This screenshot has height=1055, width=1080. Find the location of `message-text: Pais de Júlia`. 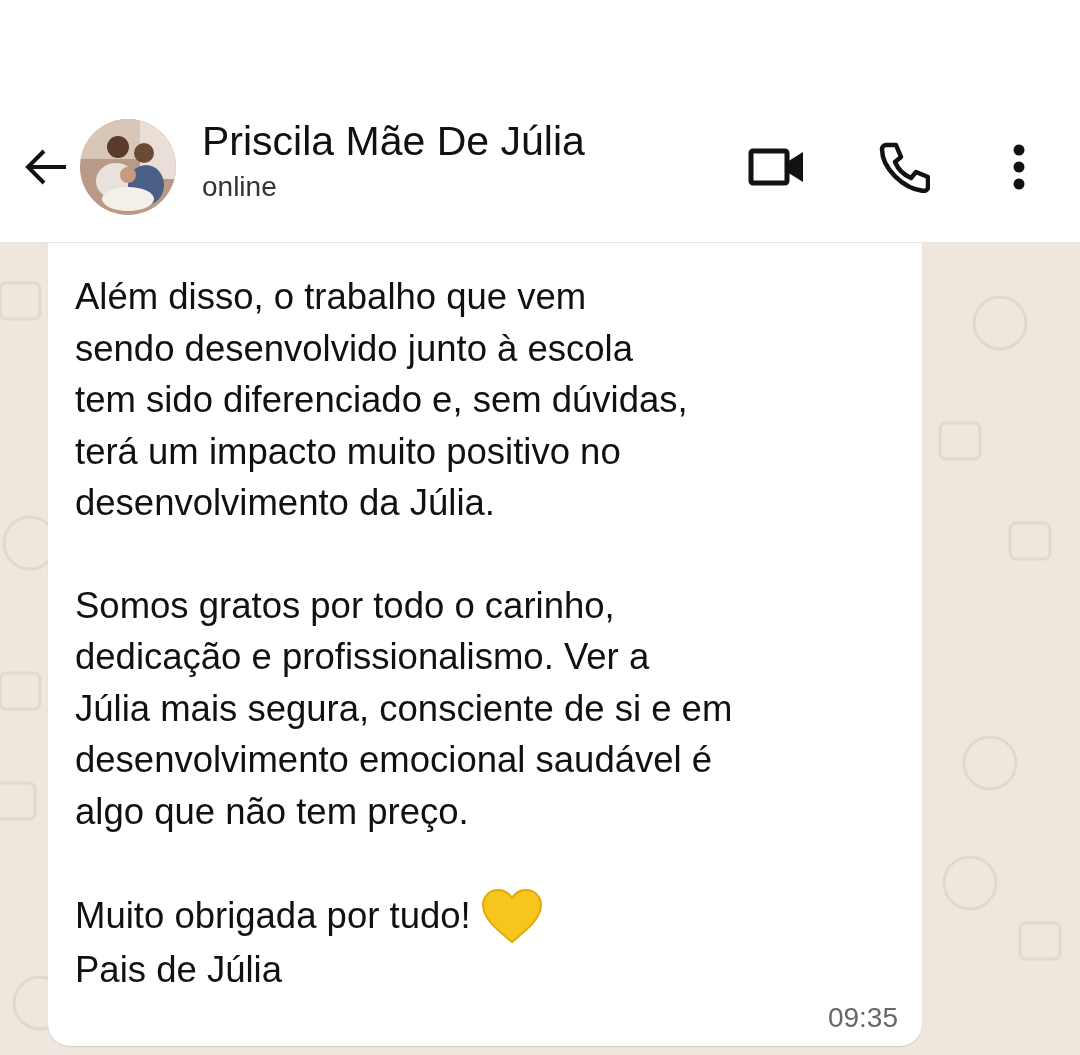

message-text: Pais de Júlia is located at coordinates (179, 970).